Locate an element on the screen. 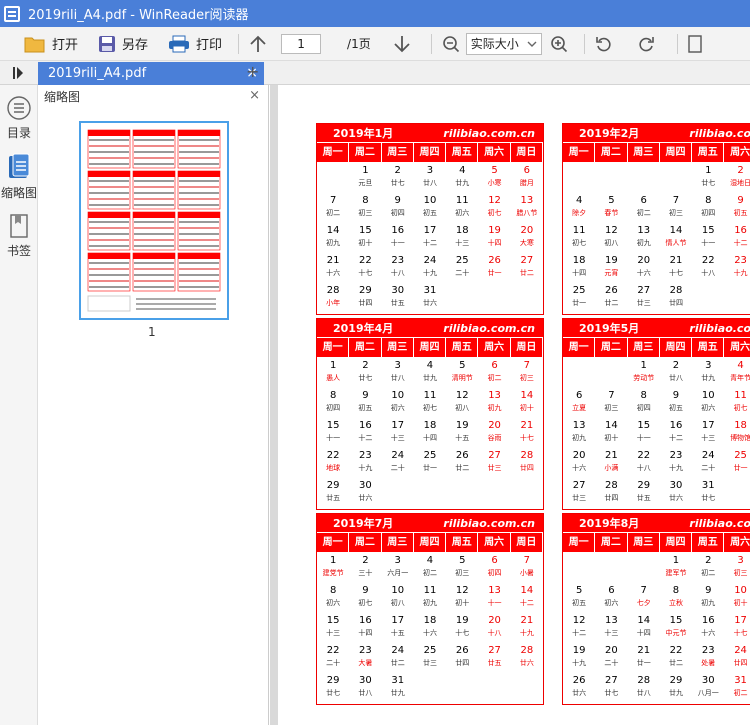 The width and height of the screenshot is (750, 725). day-number: 19 is located at coordinates (611, 260).